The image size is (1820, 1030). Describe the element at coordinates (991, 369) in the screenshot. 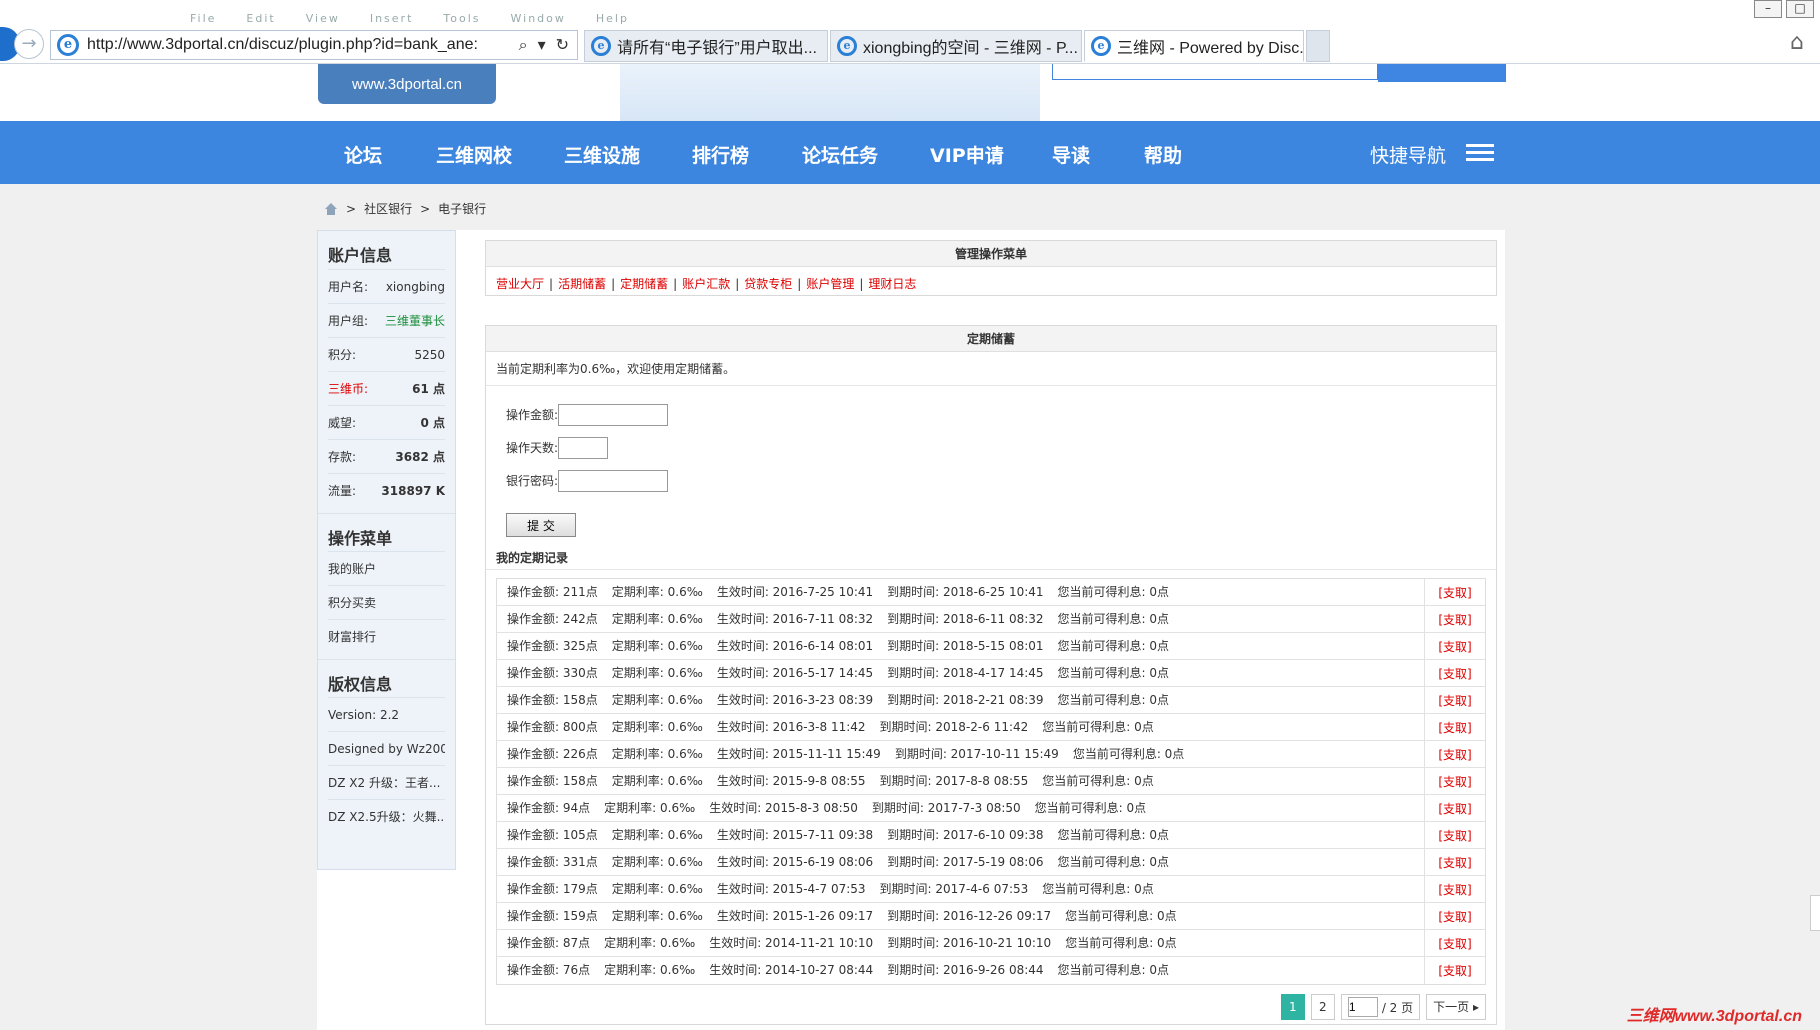

I see `rate-text: 当前定期利率为0.6‰，欢迎使用定期储蓄。` at that location.